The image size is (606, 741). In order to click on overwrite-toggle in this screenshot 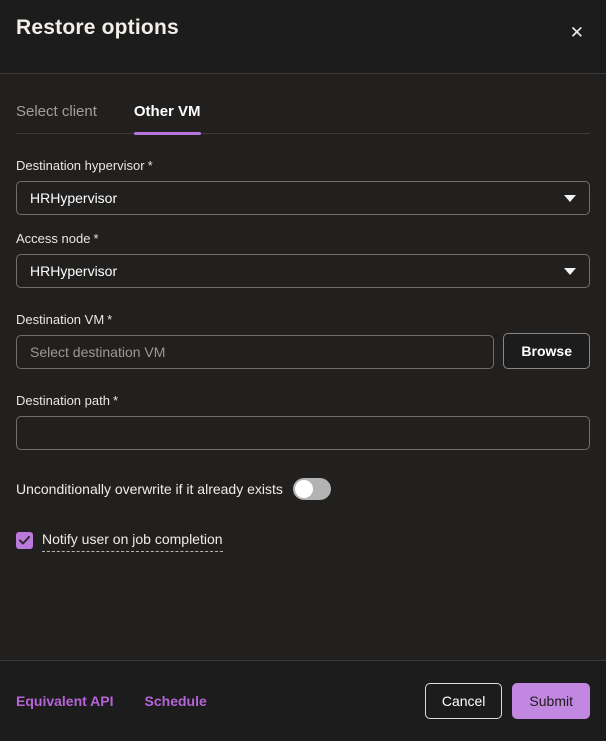, I will do `click(311, 489)`.